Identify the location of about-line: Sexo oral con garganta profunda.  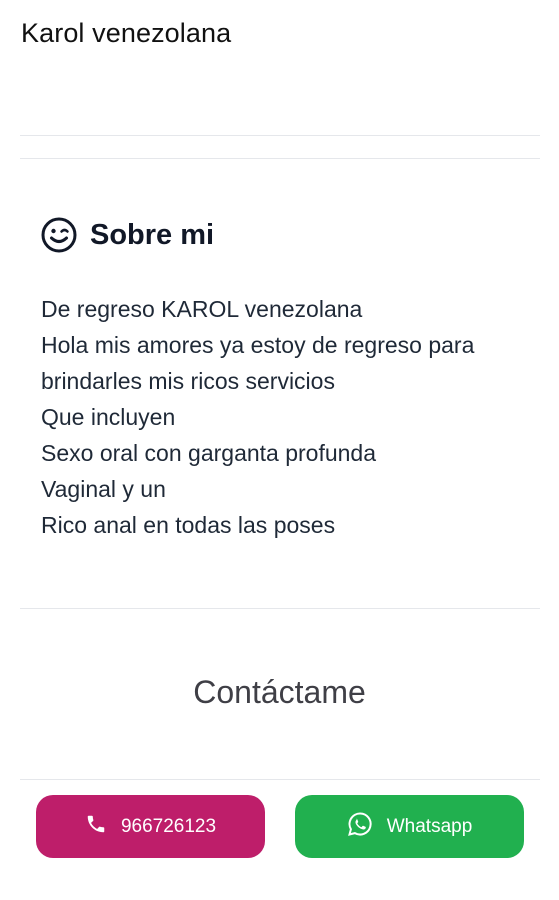
(209, 453).